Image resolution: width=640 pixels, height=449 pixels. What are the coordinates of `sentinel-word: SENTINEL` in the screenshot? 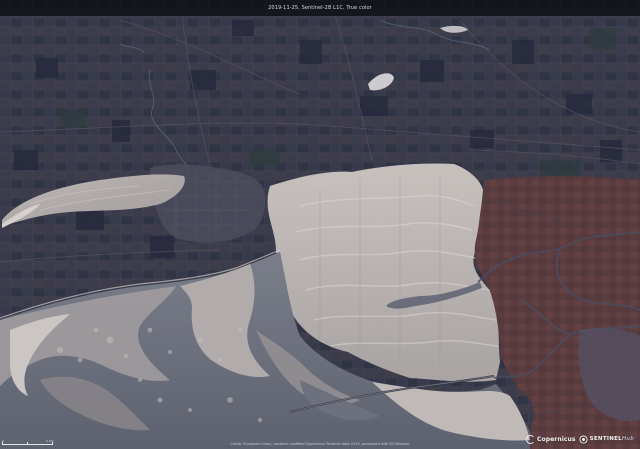 It's located at (605, 439).